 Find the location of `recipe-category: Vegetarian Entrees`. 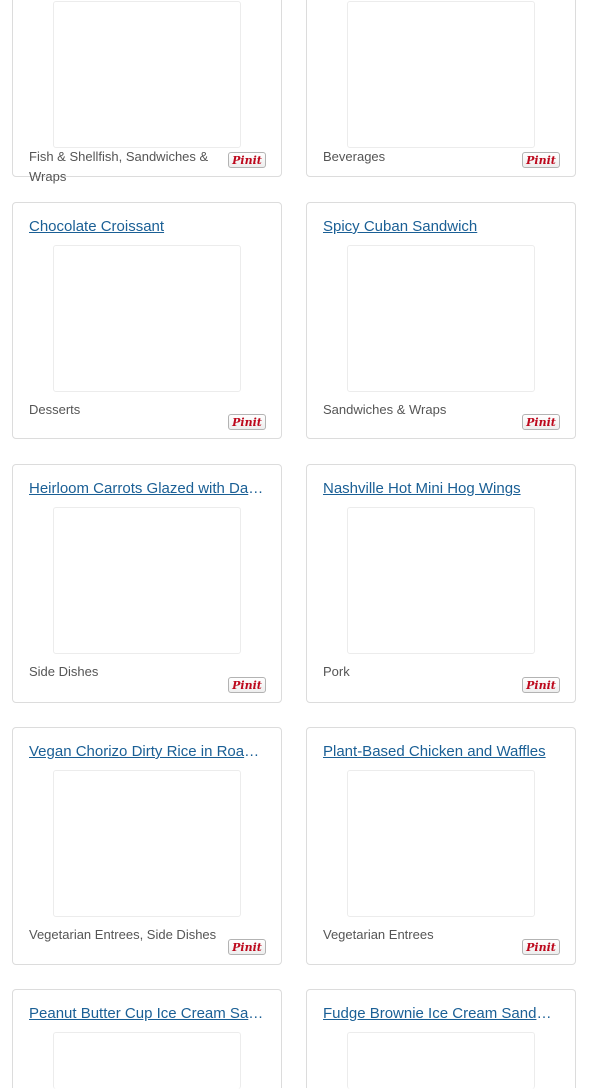

recipe-category: Vegetarian Entrees is located at coordinates (378, 934).